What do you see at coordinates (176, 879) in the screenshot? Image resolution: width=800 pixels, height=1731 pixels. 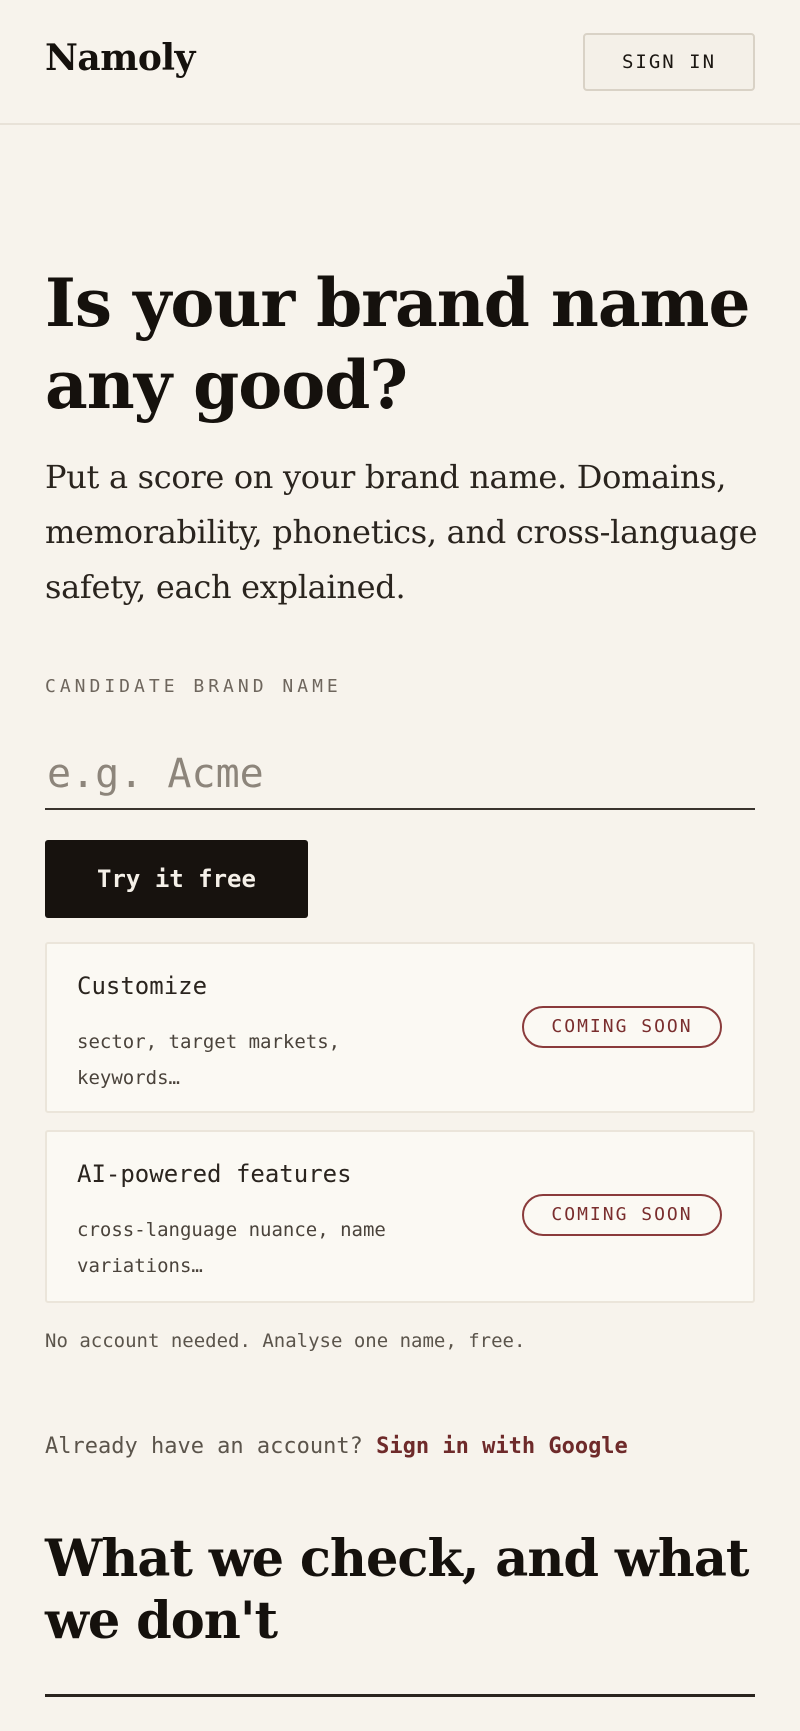 I see `try-free-button: Try it free` at bounding box center [176, 879].